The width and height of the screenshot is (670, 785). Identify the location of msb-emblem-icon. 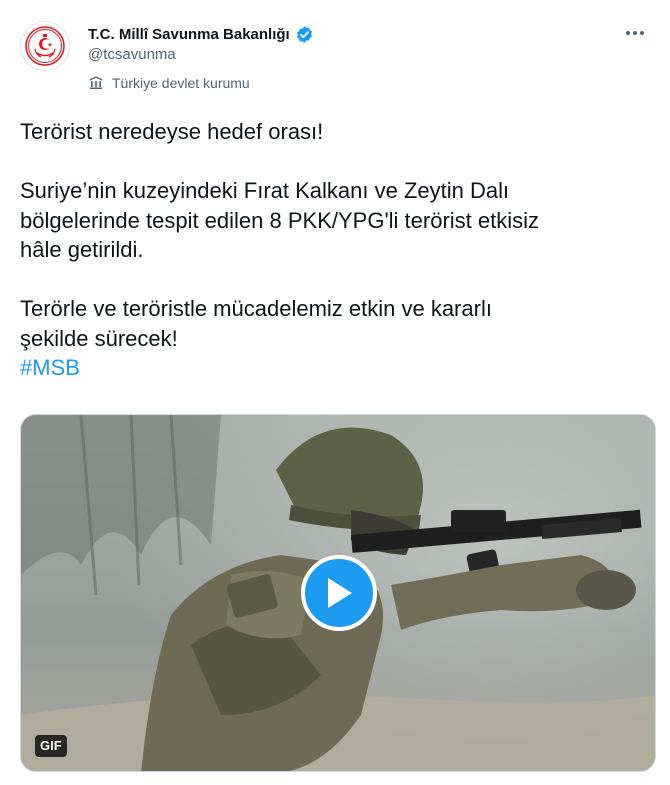
(45, 46).